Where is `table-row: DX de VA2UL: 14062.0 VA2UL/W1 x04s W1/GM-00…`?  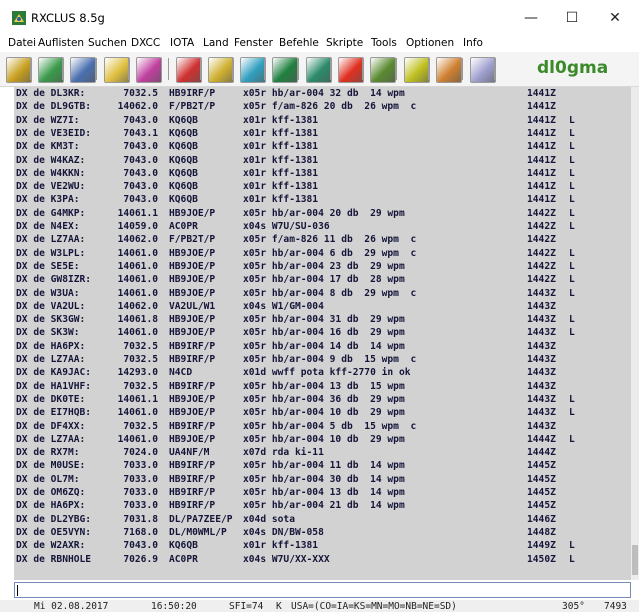 table-row: DX de VA2UL: 14062.0 VA2UL/W1 x04s W1/GM-00… is located at coordinates (322, 306).